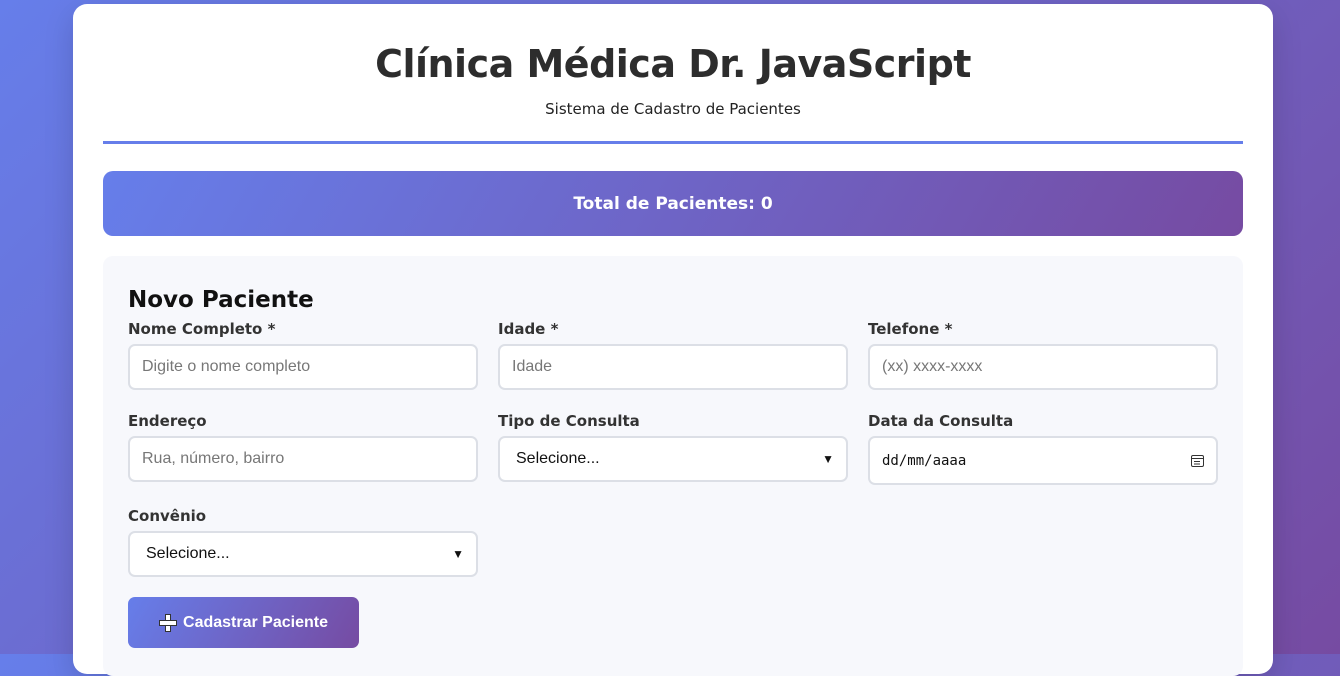  I want to click on convenio-select: Selecione... ▼, so click(303, 554).